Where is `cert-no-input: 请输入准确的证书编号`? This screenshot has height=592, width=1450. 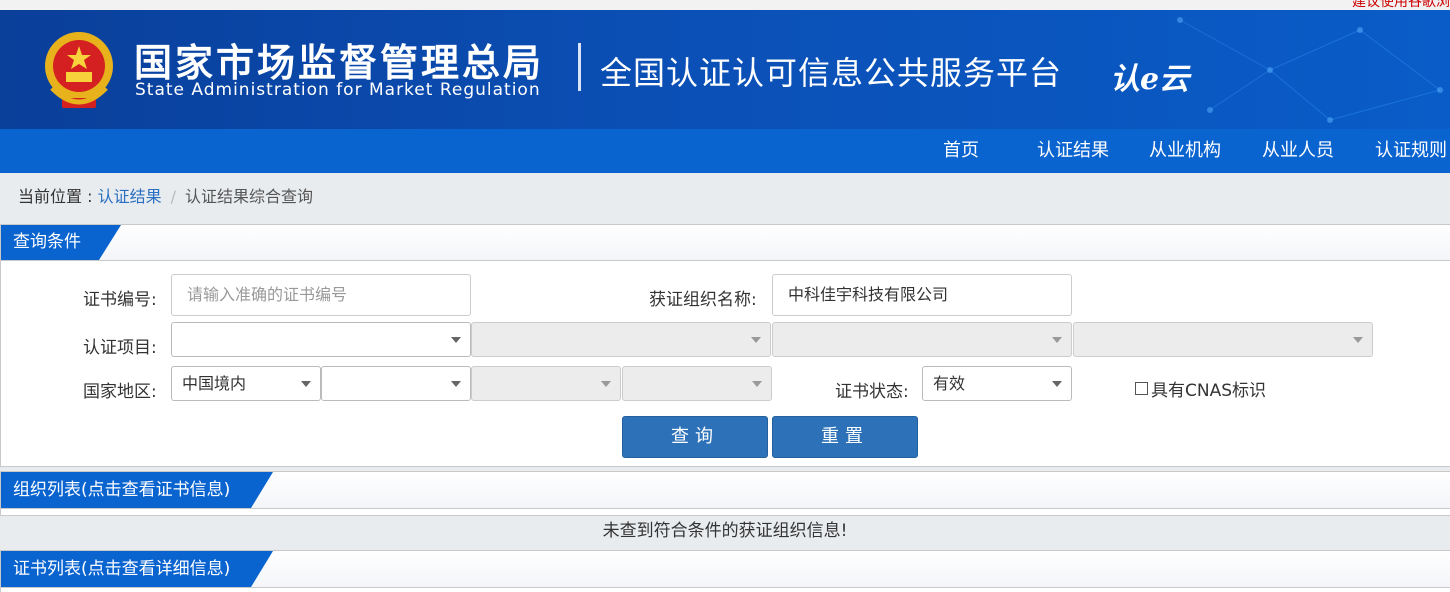 cert-no-input: 请输入准确的证书编号 is located at coordinates (321, 295).